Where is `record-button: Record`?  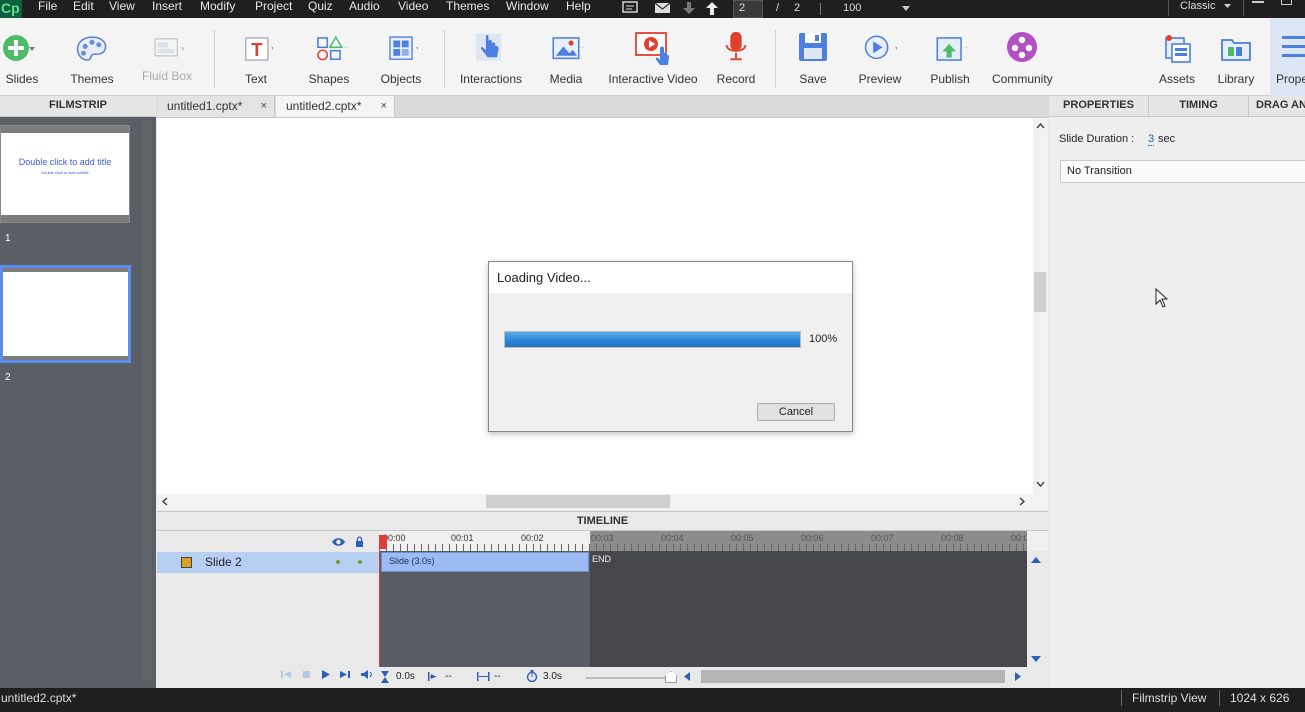
record-button: Record is located at coordinates (736, 57).